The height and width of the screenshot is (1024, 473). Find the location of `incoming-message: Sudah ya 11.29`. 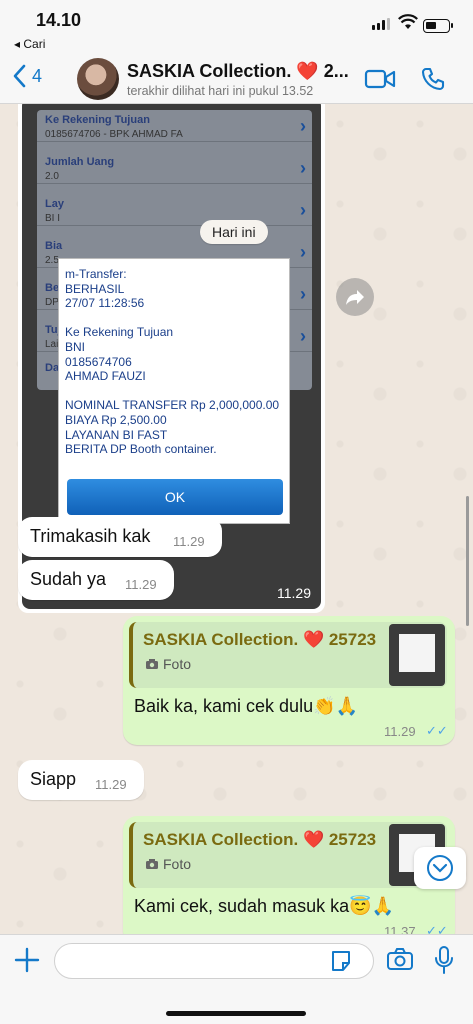

incoming-message: Sudah ya 11.29 is located at coordinates (96, 580).